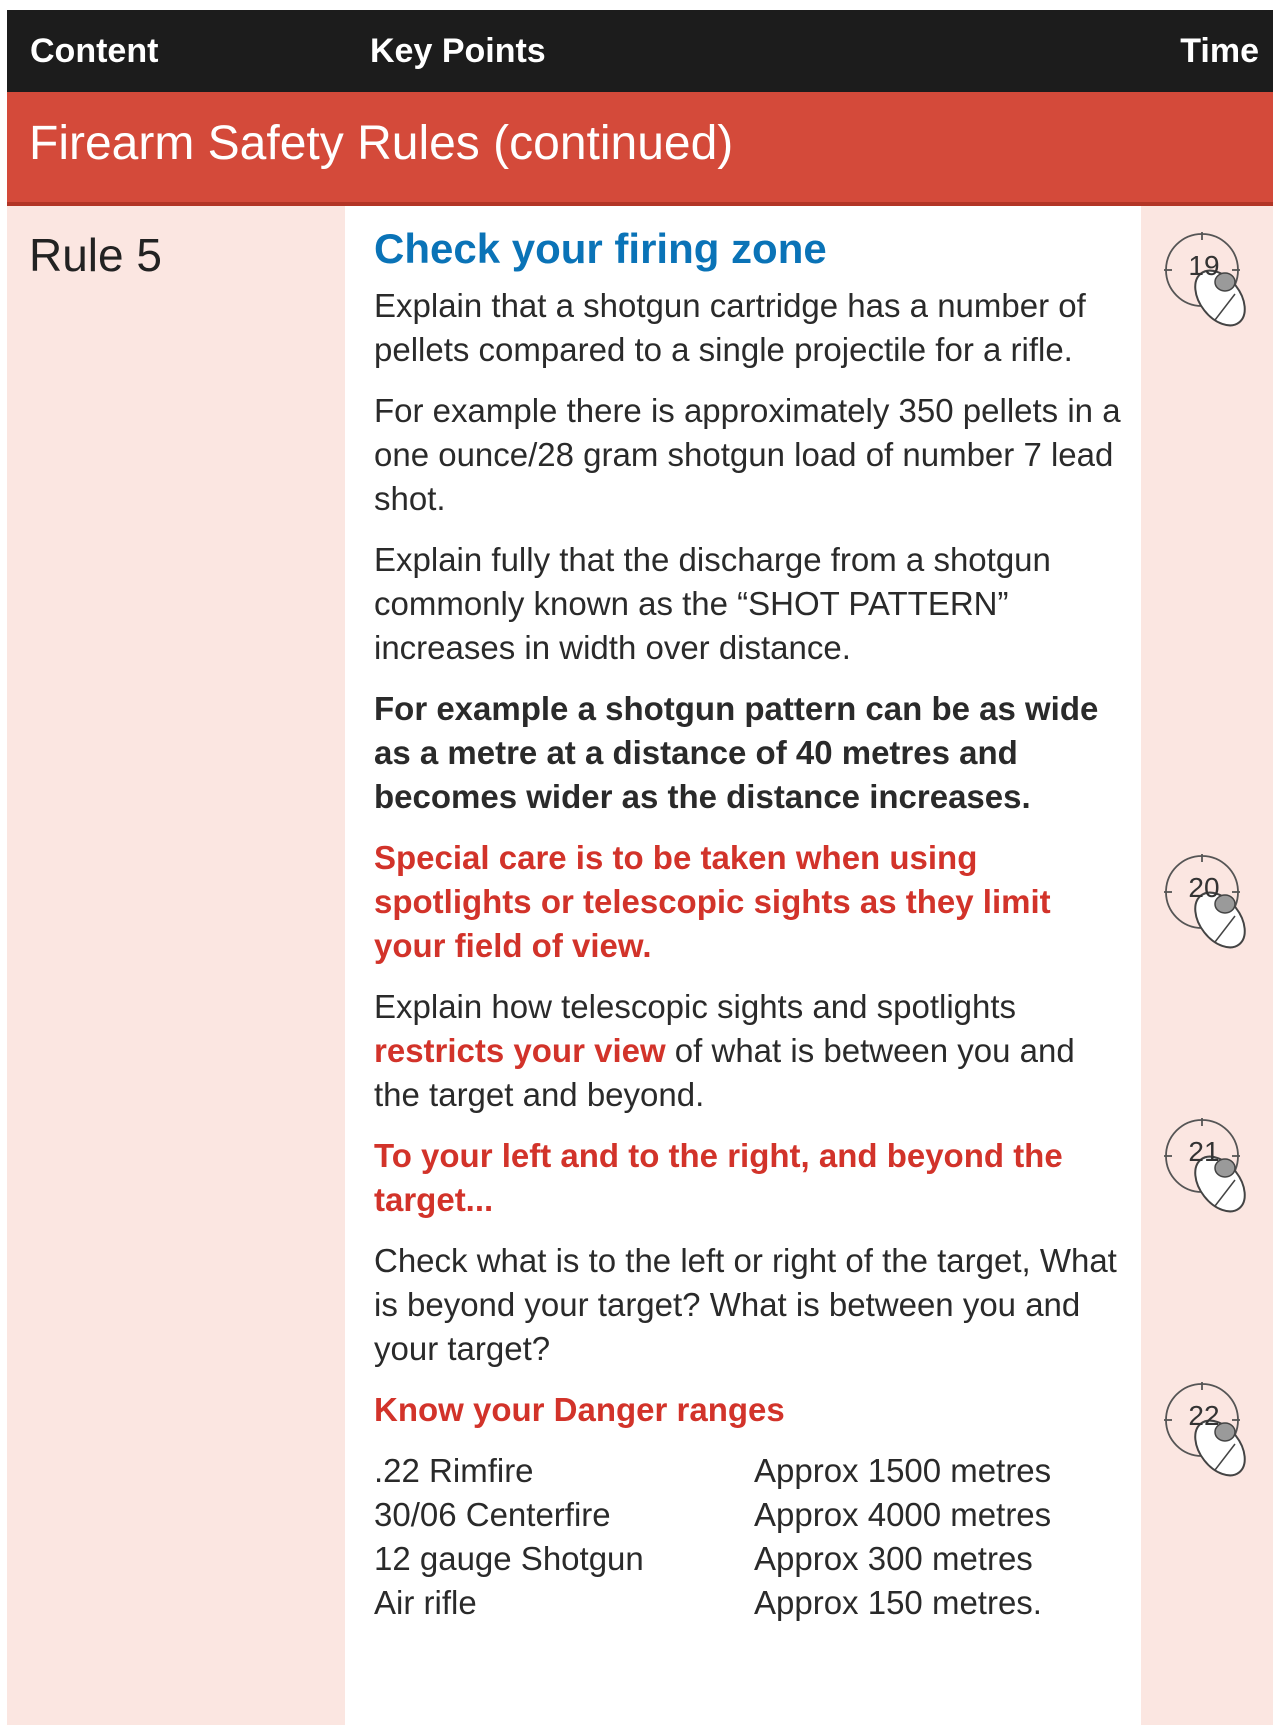  What do you see at coordinates (458, 51) in the screenshot?
I see `header-key-points: Key Points` at bounding box center [458, 51].